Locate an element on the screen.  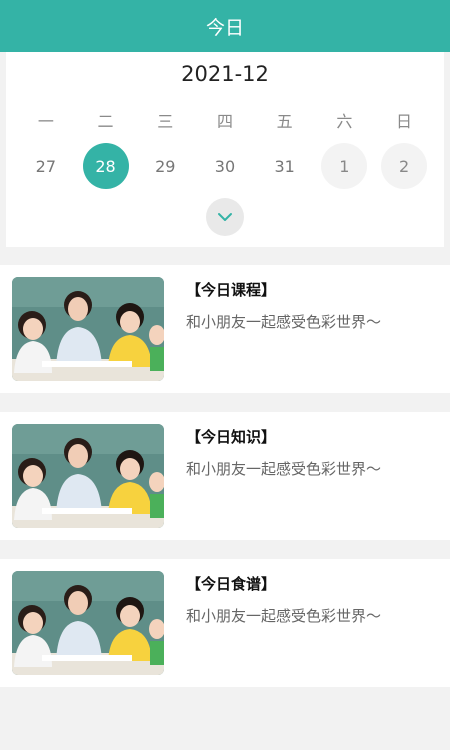
date-cell: 29 is located at coordinates (165, 166).